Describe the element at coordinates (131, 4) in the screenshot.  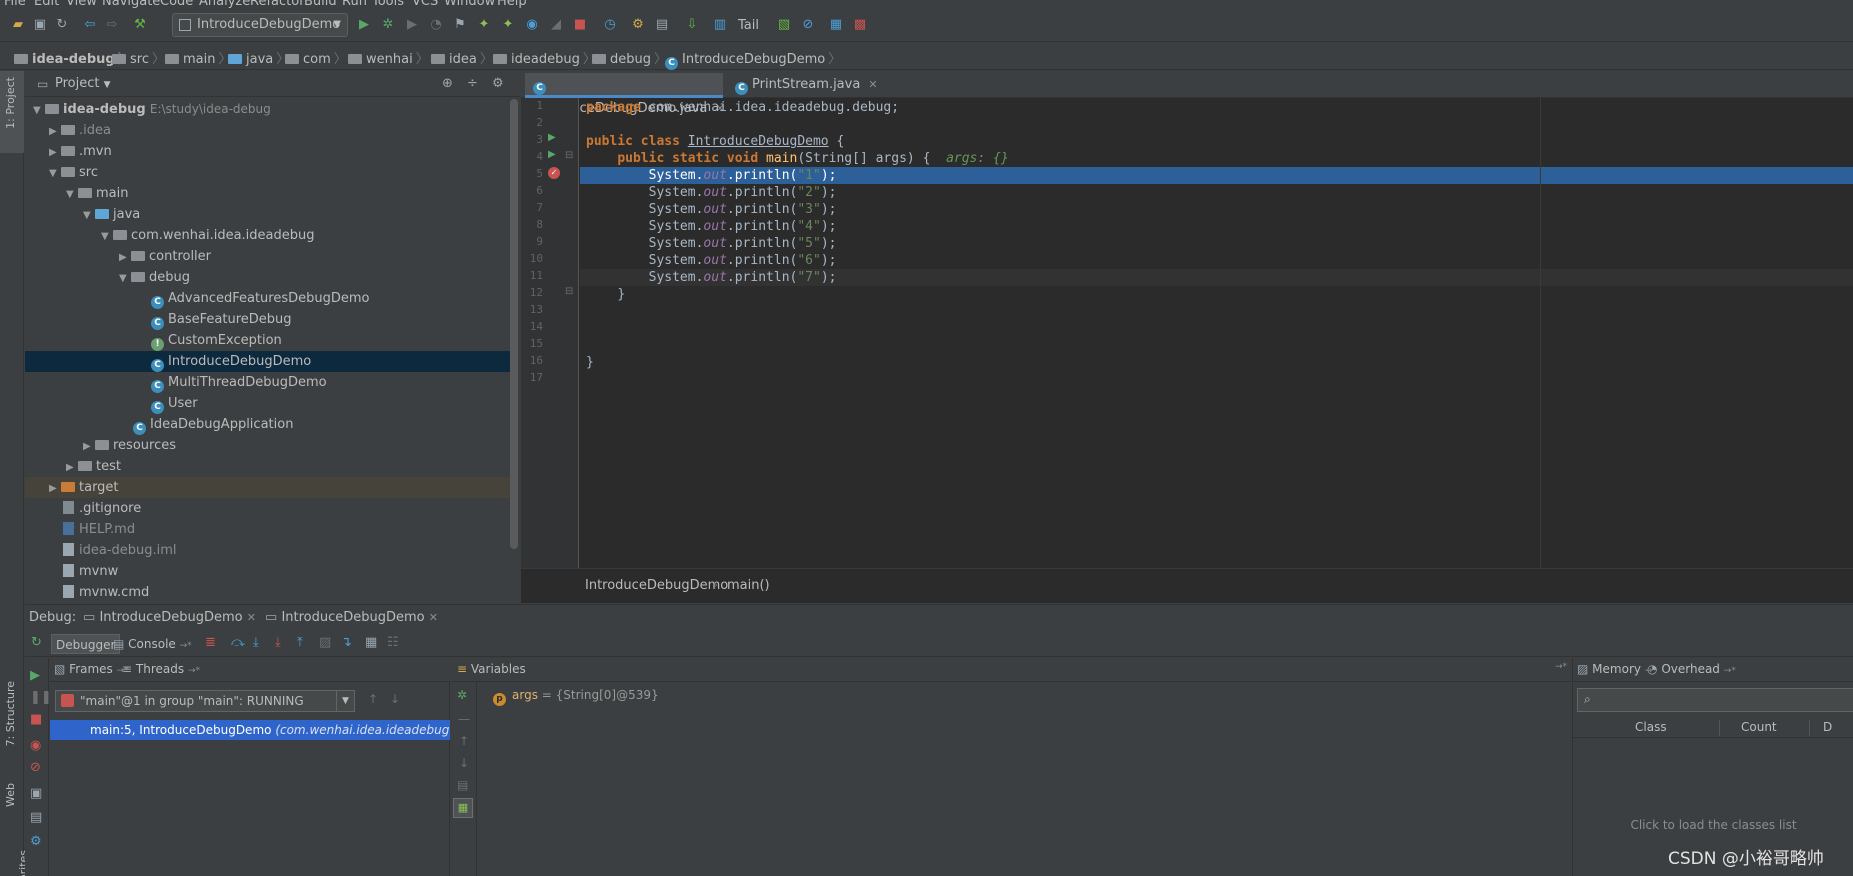
I see `menu-navigate: Navigate` at that location.